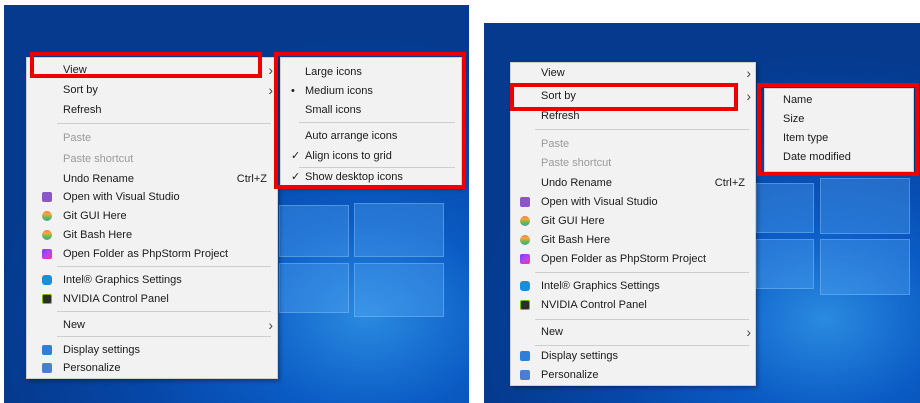 The image size is (920, 403). Describe the element at coordinates (152, 110) in the screenshot. I see `menu-item-refresh: Refresh` at that location.